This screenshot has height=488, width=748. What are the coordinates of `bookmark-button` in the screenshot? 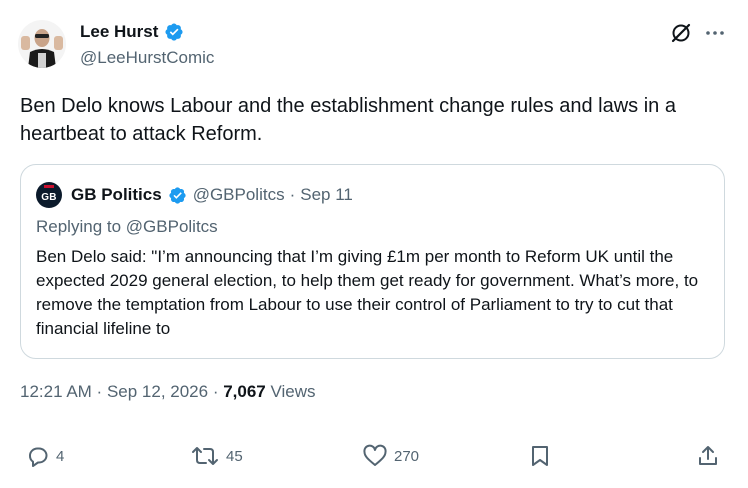 It's located at (540, 456).